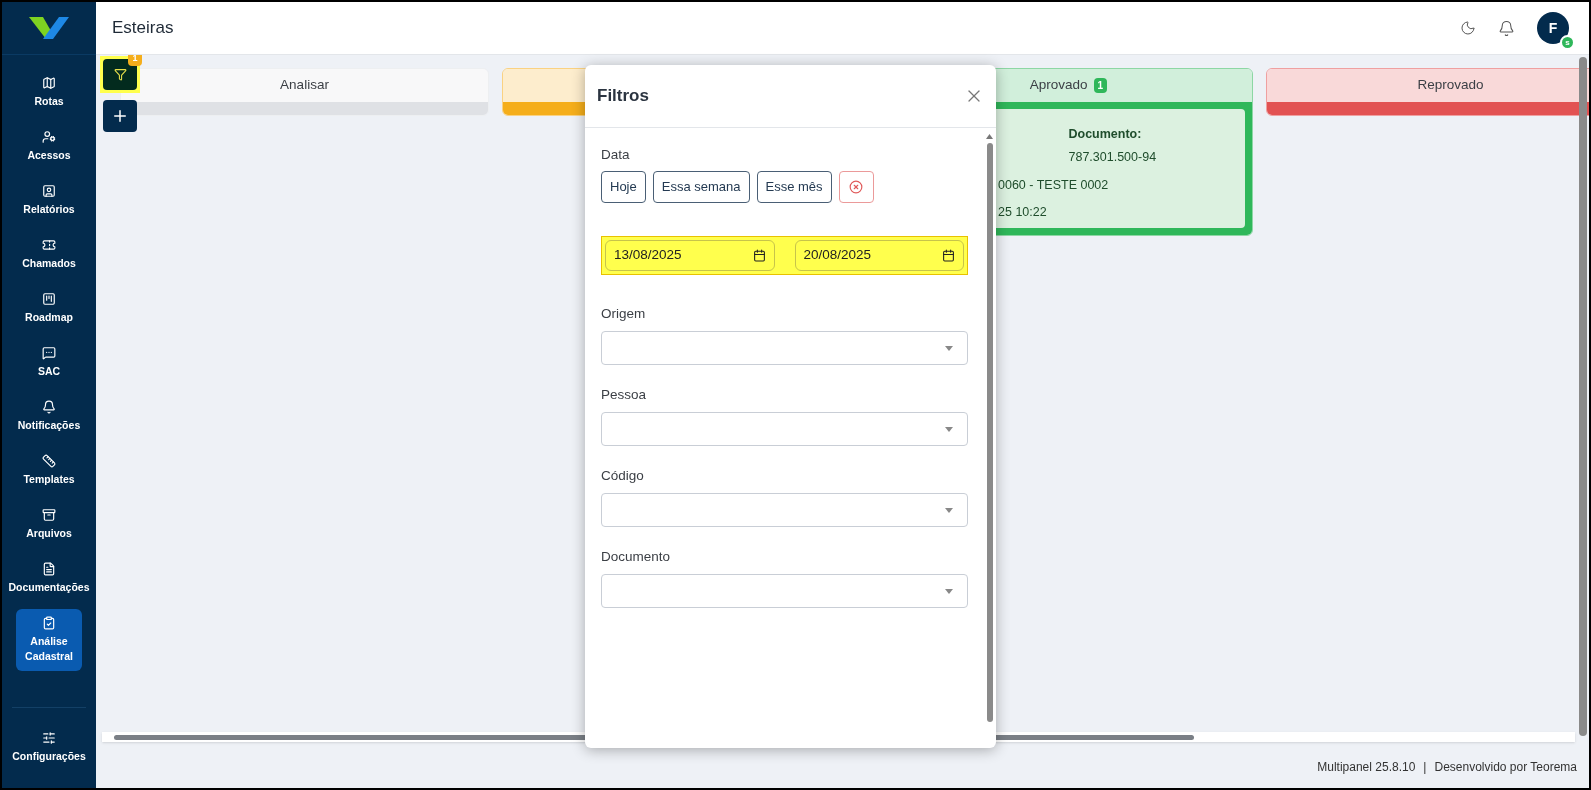  What do you see at coordinates (1058, 85) in the screenshot?
I see `column-title: Aprovado` at bounding box center [1058, 85].